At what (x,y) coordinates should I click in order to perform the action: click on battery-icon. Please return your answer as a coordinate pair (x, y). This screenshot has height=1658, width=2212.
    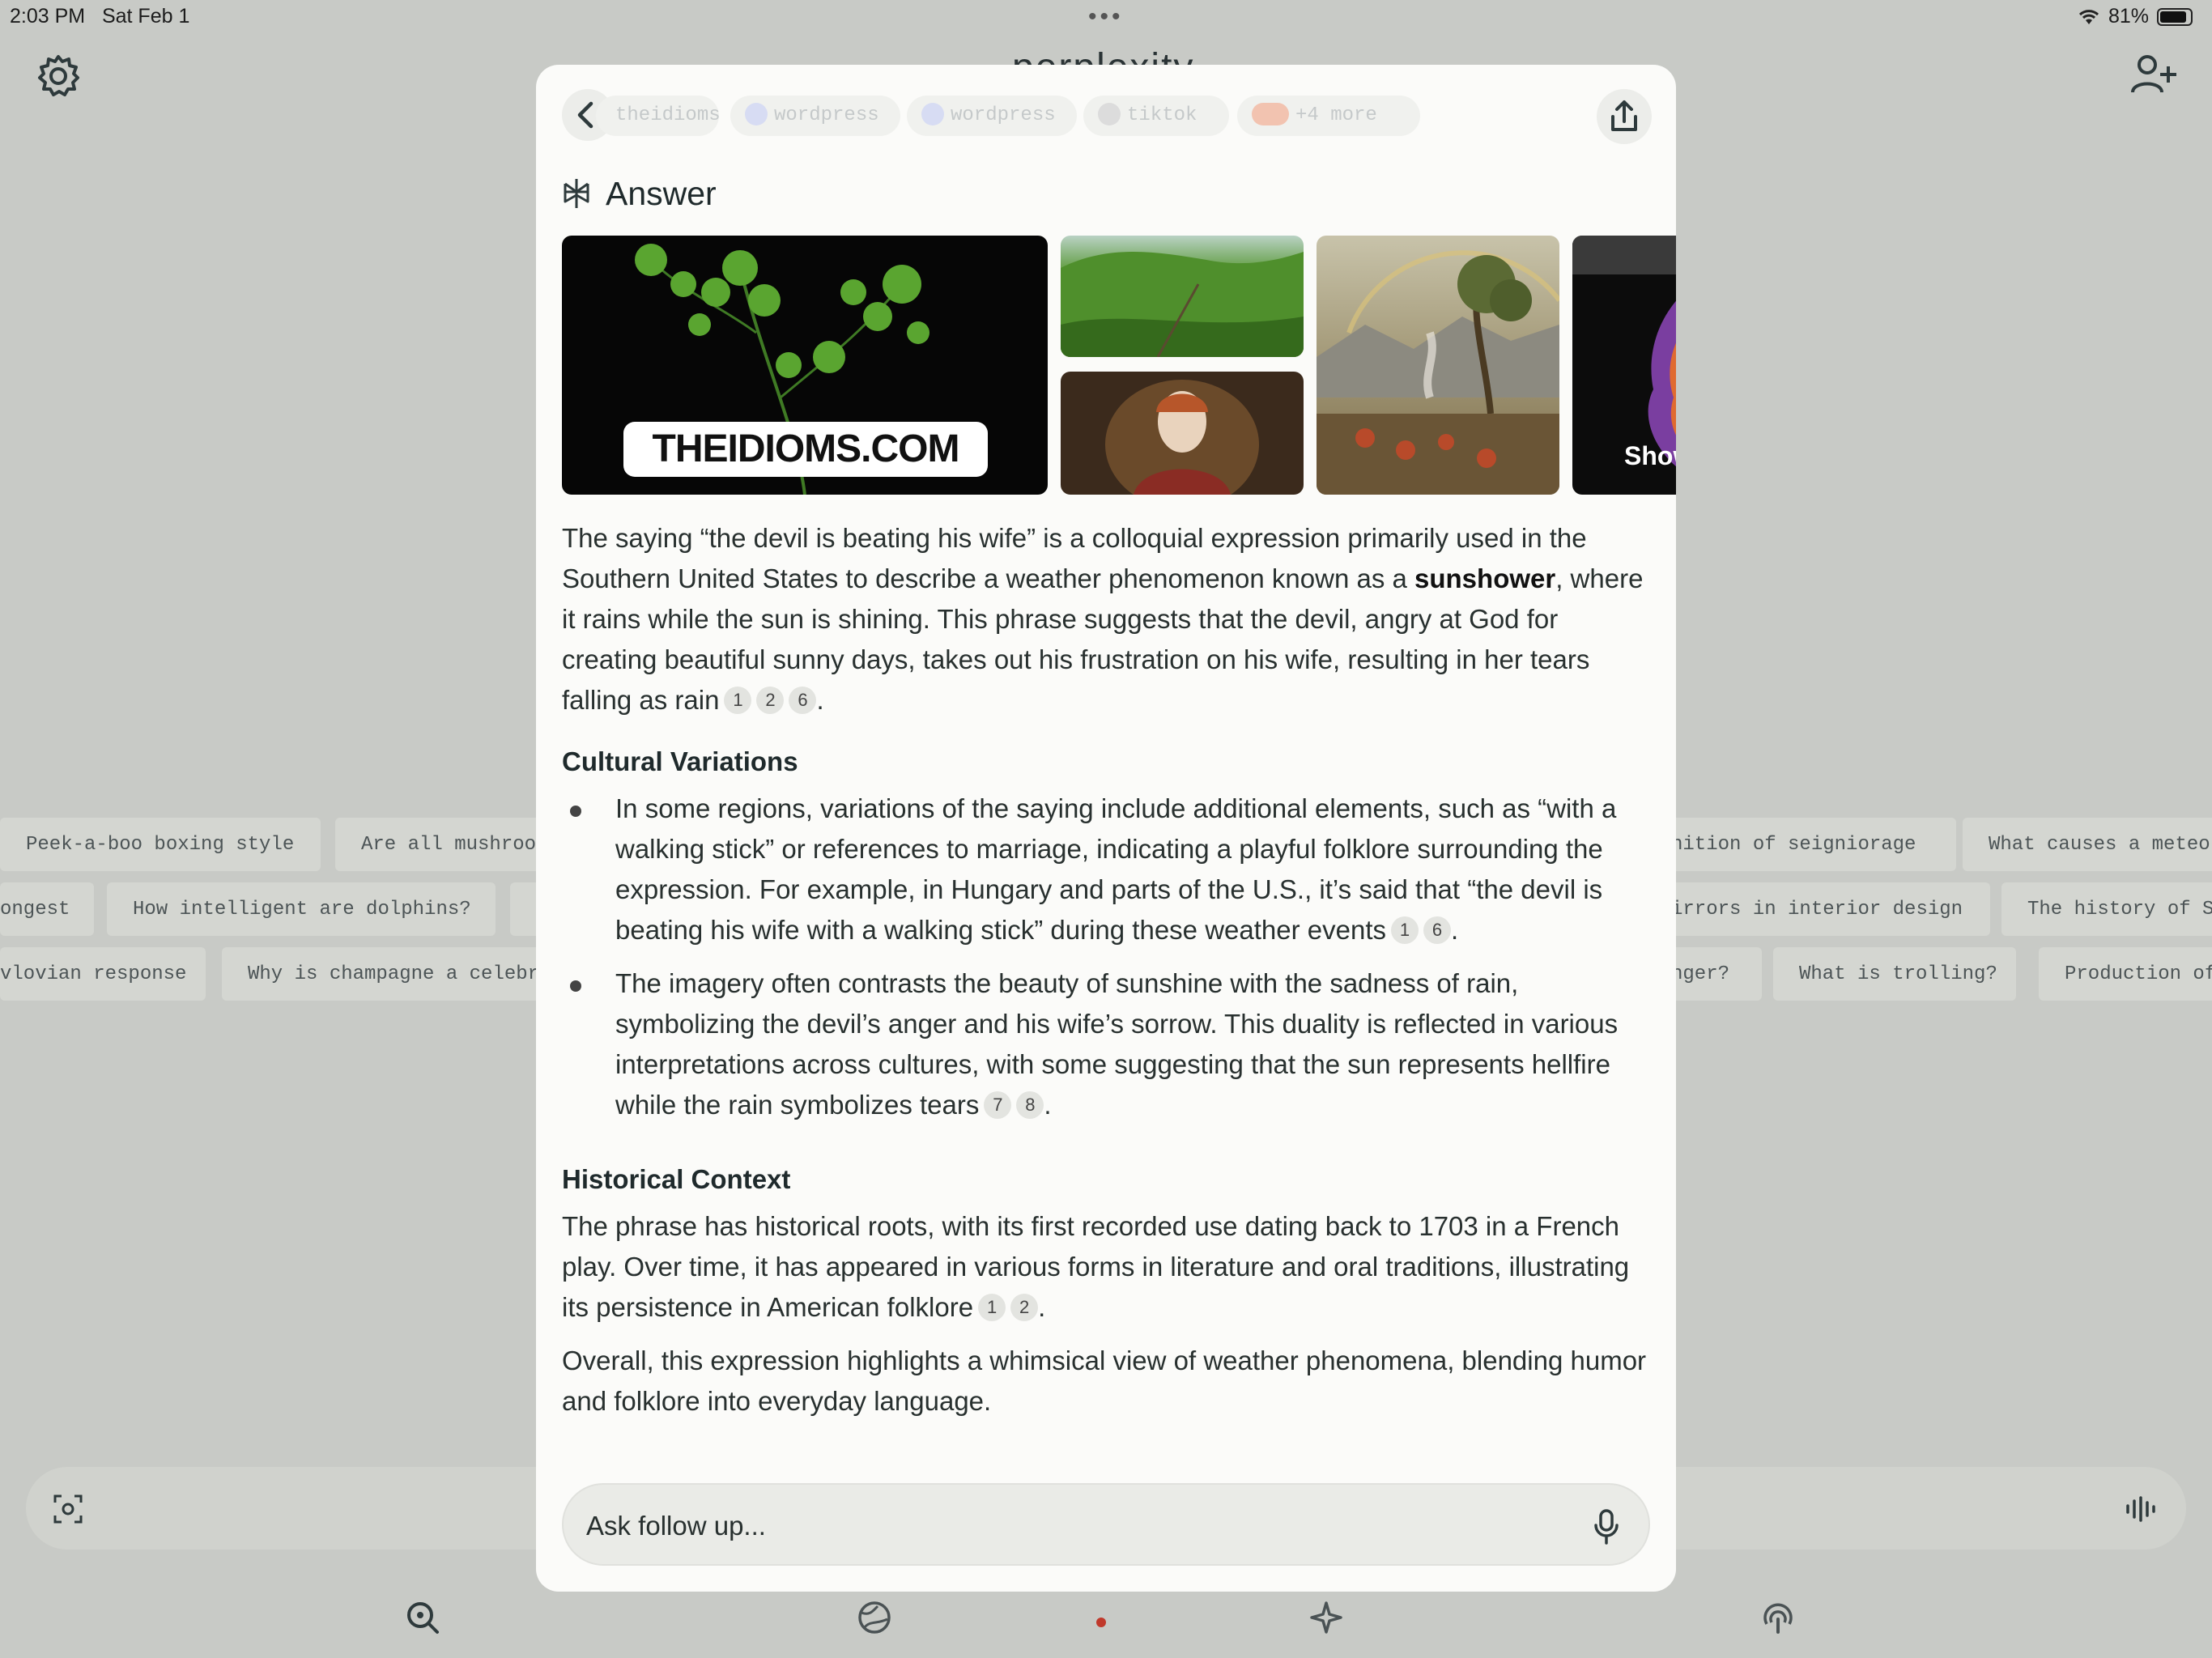
    Looking at the image, I should click on (2175, 16).